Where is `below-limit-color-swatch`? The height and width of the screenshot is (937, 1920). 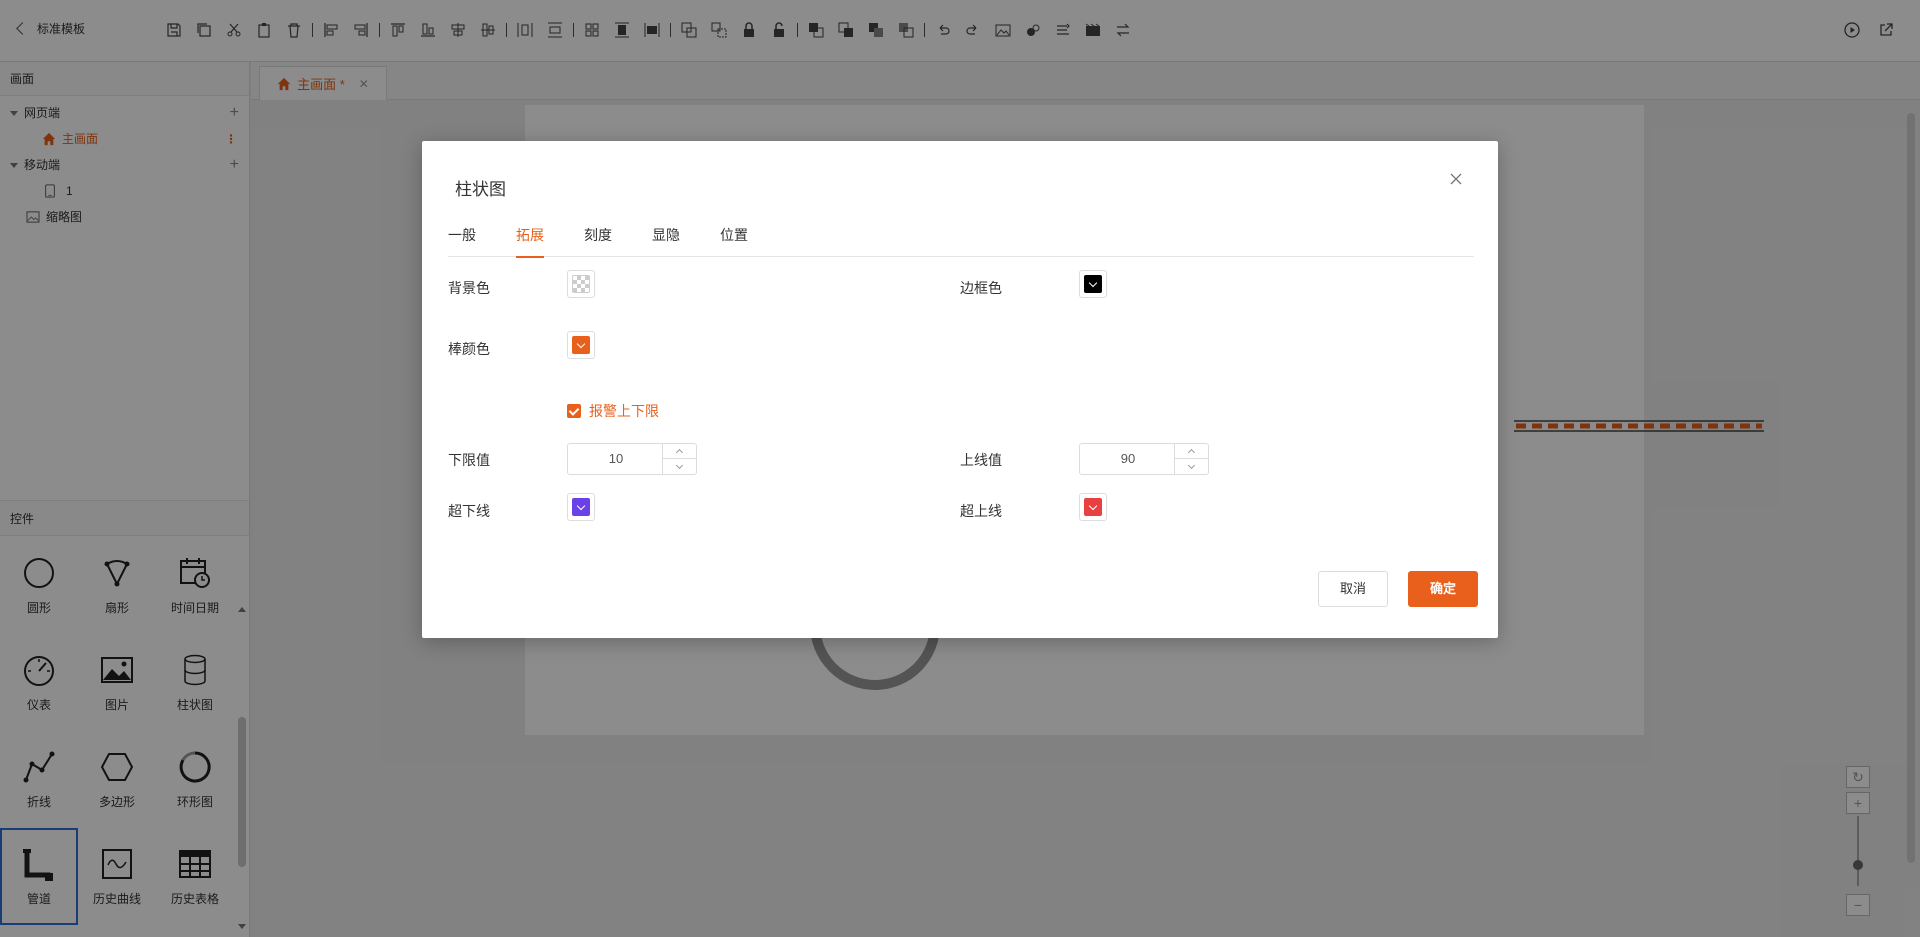 below-limit-color-swatch is located at coordinates (581, 507).